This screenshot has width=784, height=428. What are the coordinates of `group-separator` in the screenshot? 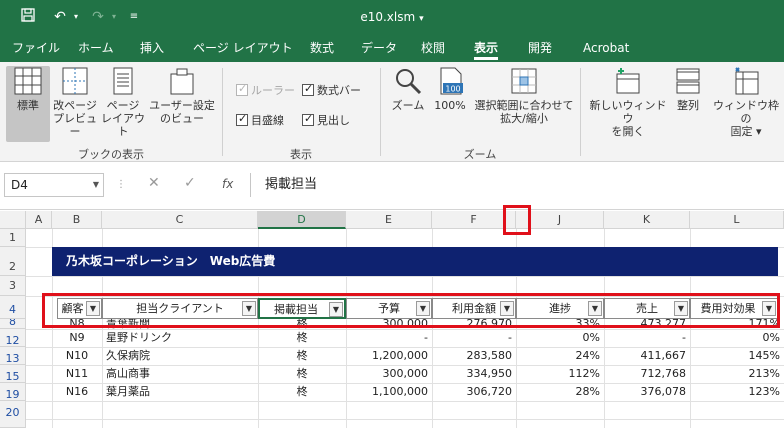 It's located at (580, 112).